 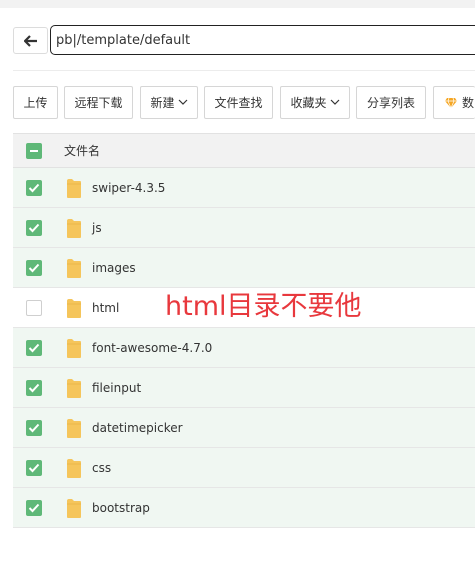 I want to click on file-name: font-awesome-4.7.0, so click(x=152, y=348).